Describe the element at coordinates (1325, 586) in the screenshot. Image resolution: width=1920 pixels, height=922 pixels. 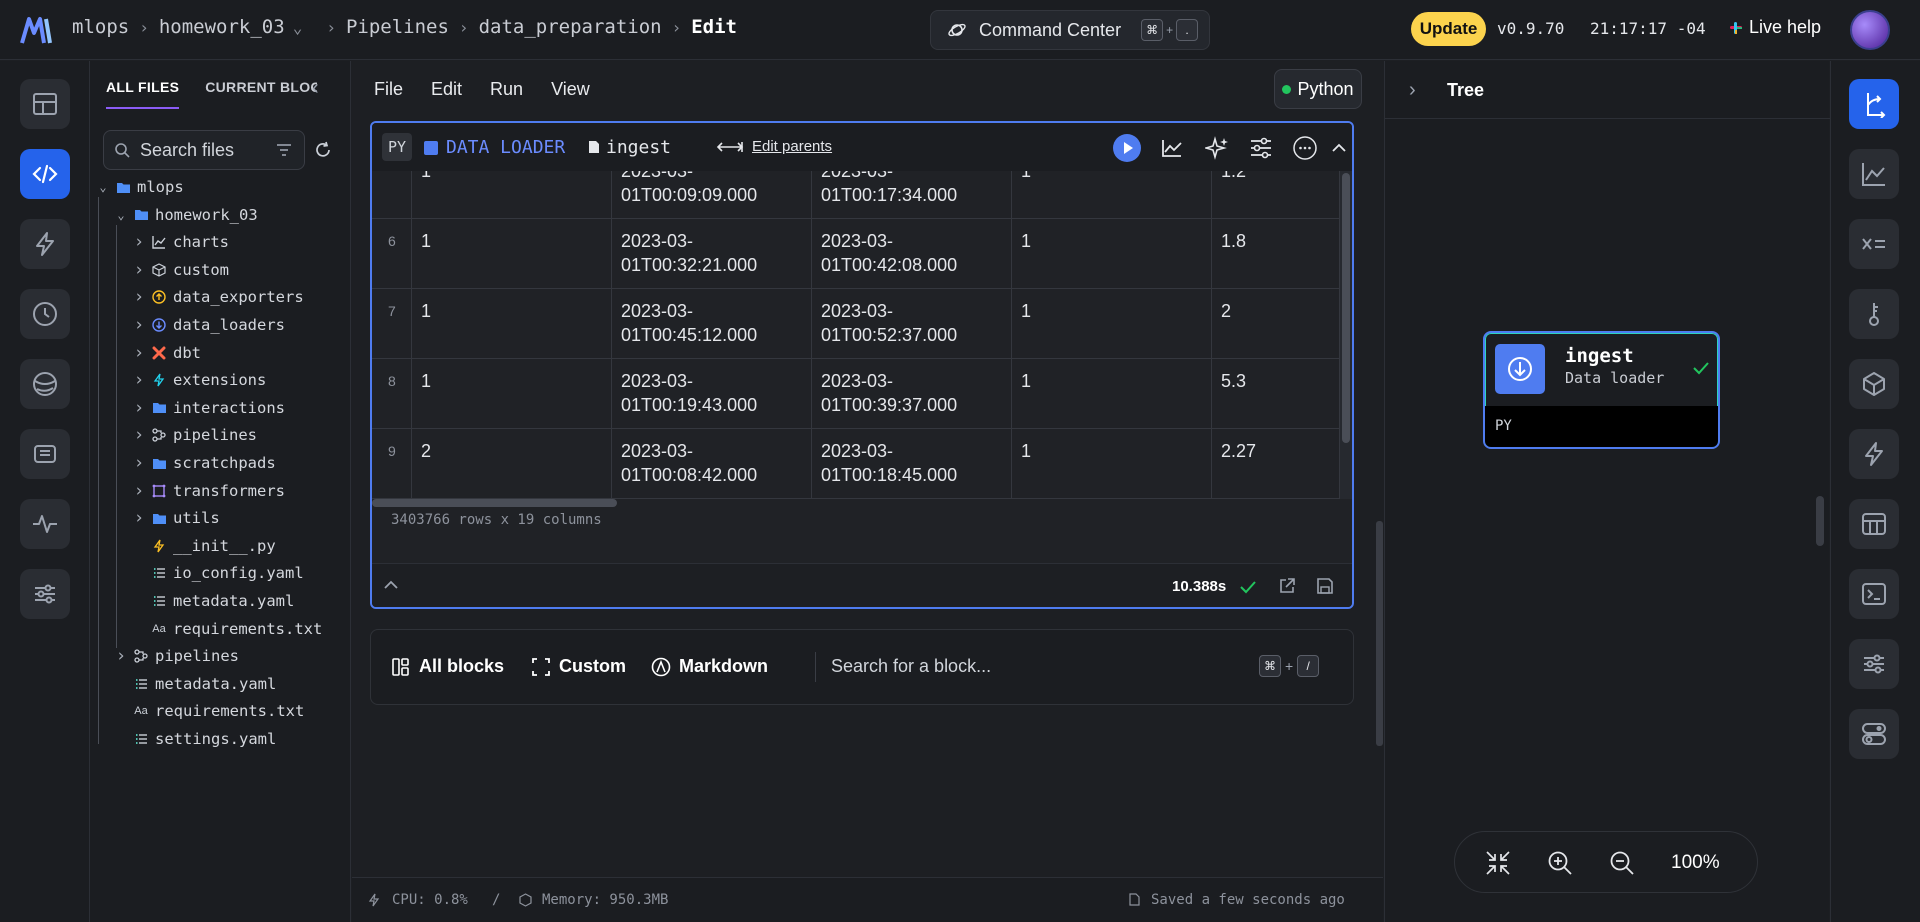
I see `save-icon` at that location.